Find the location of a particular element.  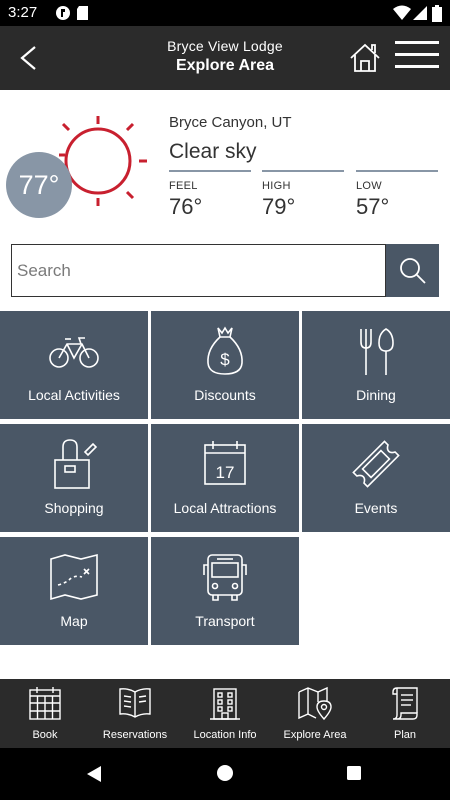

map-icon is located at coordinates (74, 577).